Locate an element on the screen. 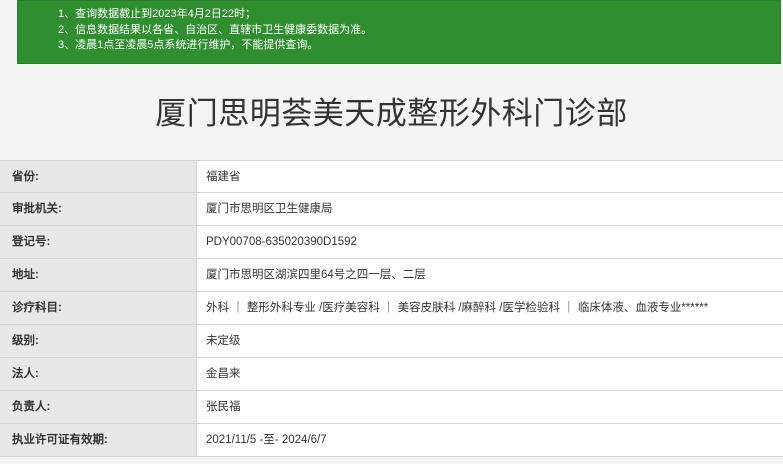 This screenshot has width=783, height=464. row-value: 2021/11/5 -至- 2024/6/7 is located at coordinates (489, 440).